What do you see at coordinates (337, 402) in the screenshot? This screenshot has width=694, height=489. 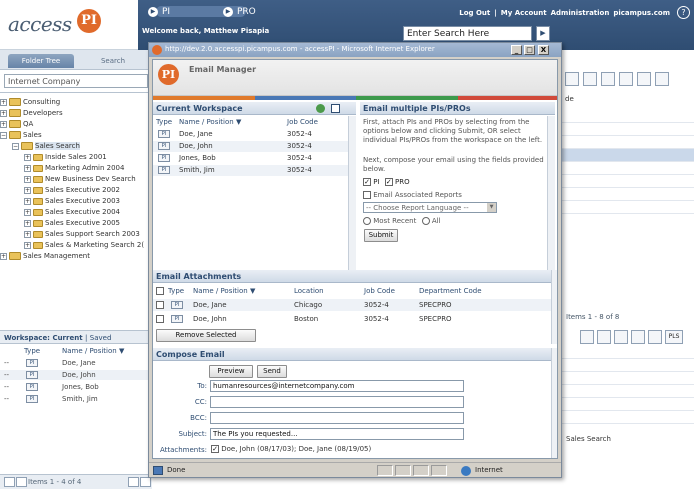 I see `cc-field` at bounding box center [337, 402].